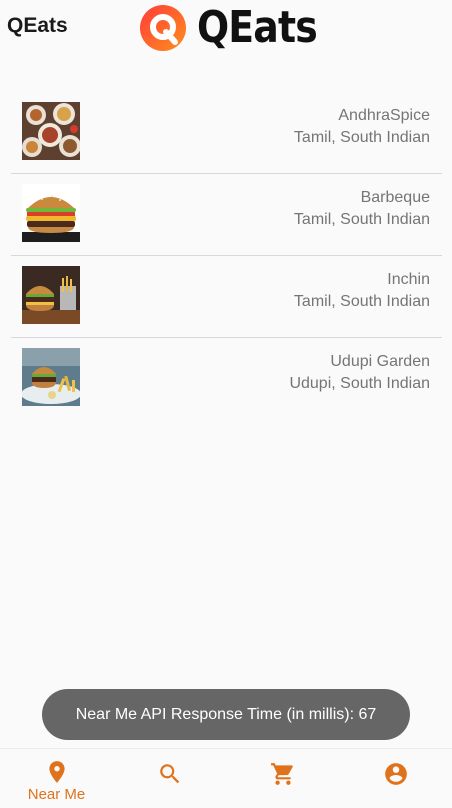  What do you see at coordinates (380, 361) in the screenshot?
I see `restaurant-name: Udupi Garden` at bounding box center [380, 361].